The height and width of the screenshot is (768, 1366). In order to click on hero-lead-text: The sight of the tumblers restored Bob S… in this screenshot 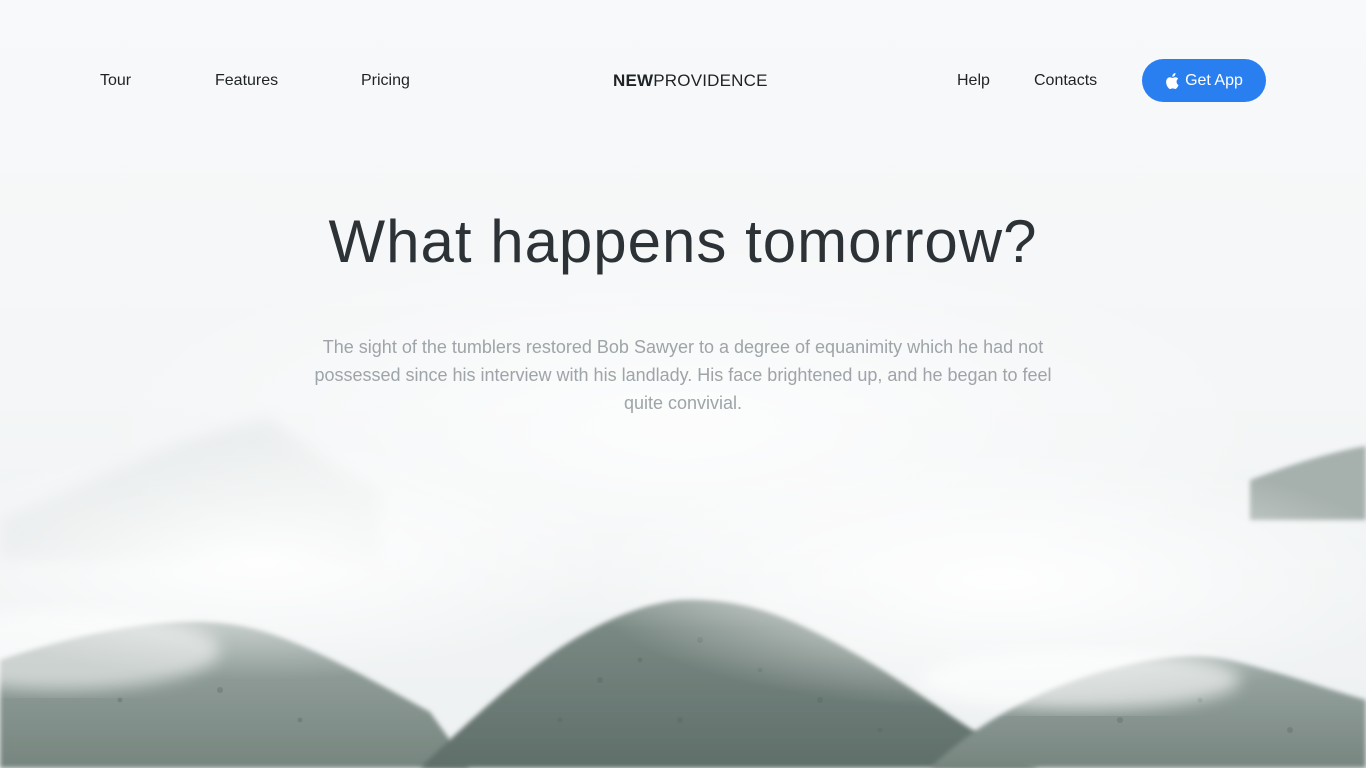, I will do `click(683, 375)`.